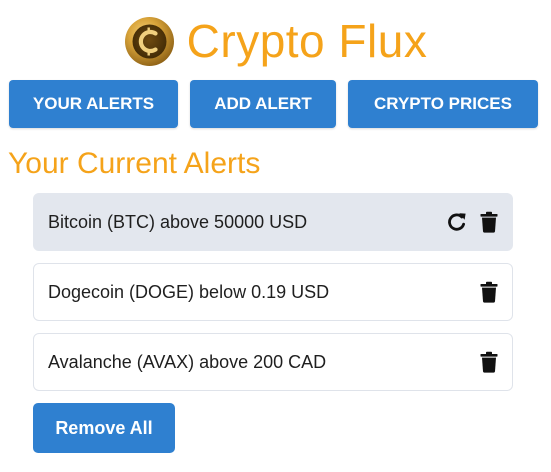 Image resolution: width=551 pixels, height=472 pixels. I want to click on header: Crypto Flux, so click(275, 41).